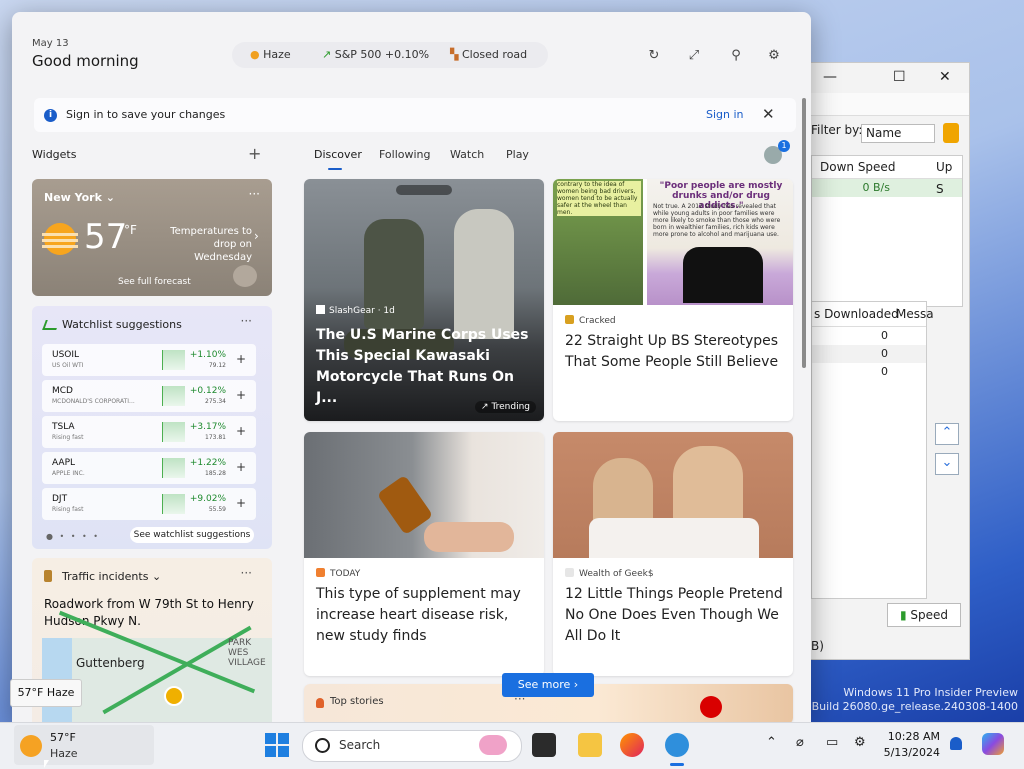 The width and height of the screenshot is (1024, 769). Describe the element at coordinates (887, 231) in the screenshot. I see `torrent-table: Down Speed Up S 0 B/s` at that location.